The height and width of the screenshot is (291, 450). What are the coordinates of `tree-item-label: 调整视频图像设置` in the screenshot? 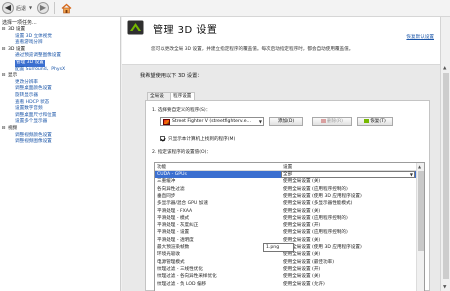 It's located at (33, 142).